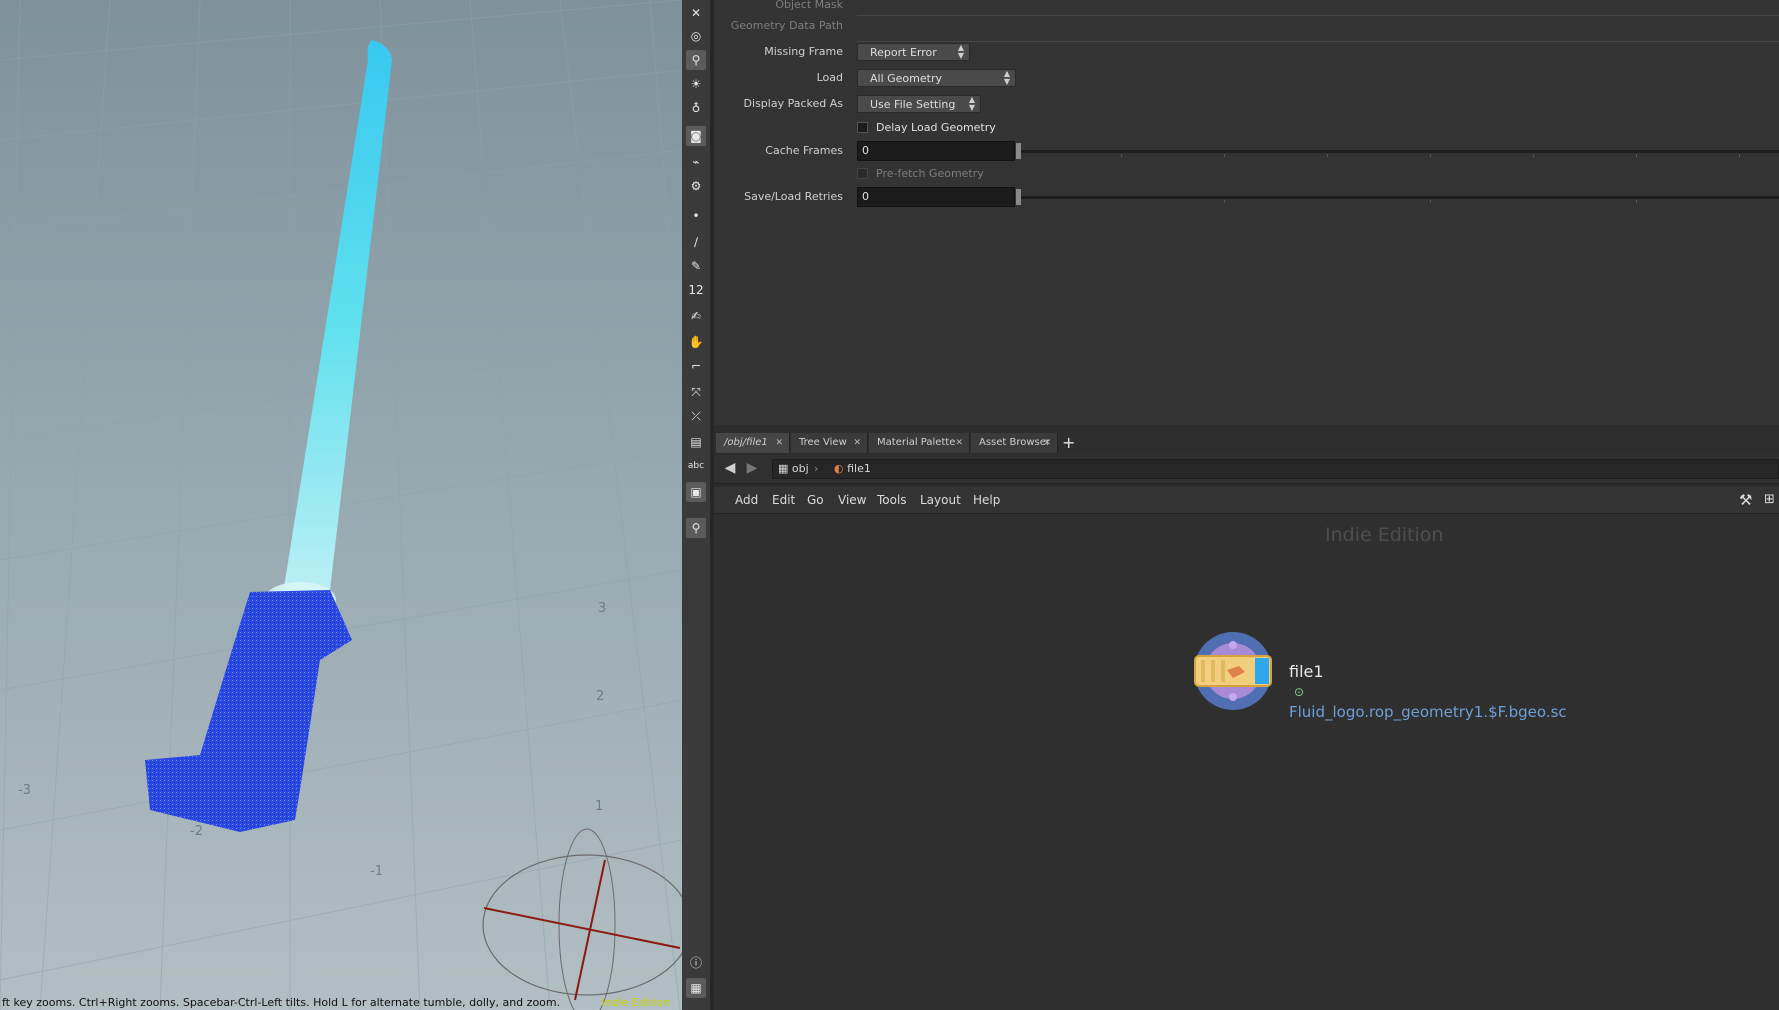  Describe the element at coordinates (582, 919) in the screenshot. I see `transform-gizmo` at that location.